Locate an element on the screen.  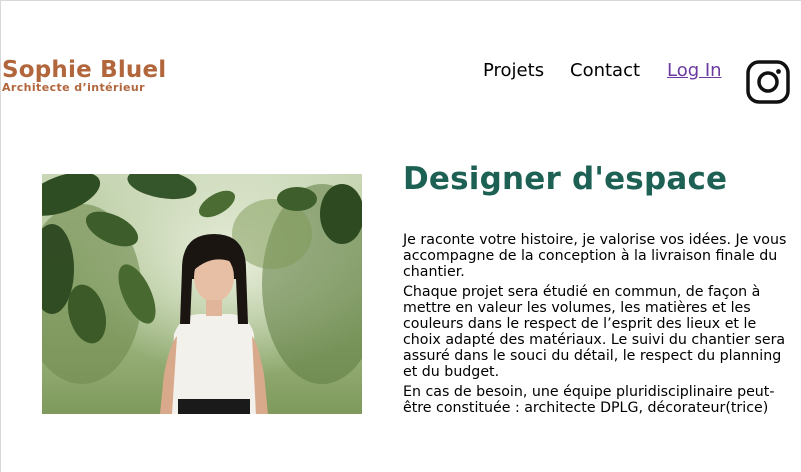
nav-link-contact: Contact is located at coordinates (605, 71).